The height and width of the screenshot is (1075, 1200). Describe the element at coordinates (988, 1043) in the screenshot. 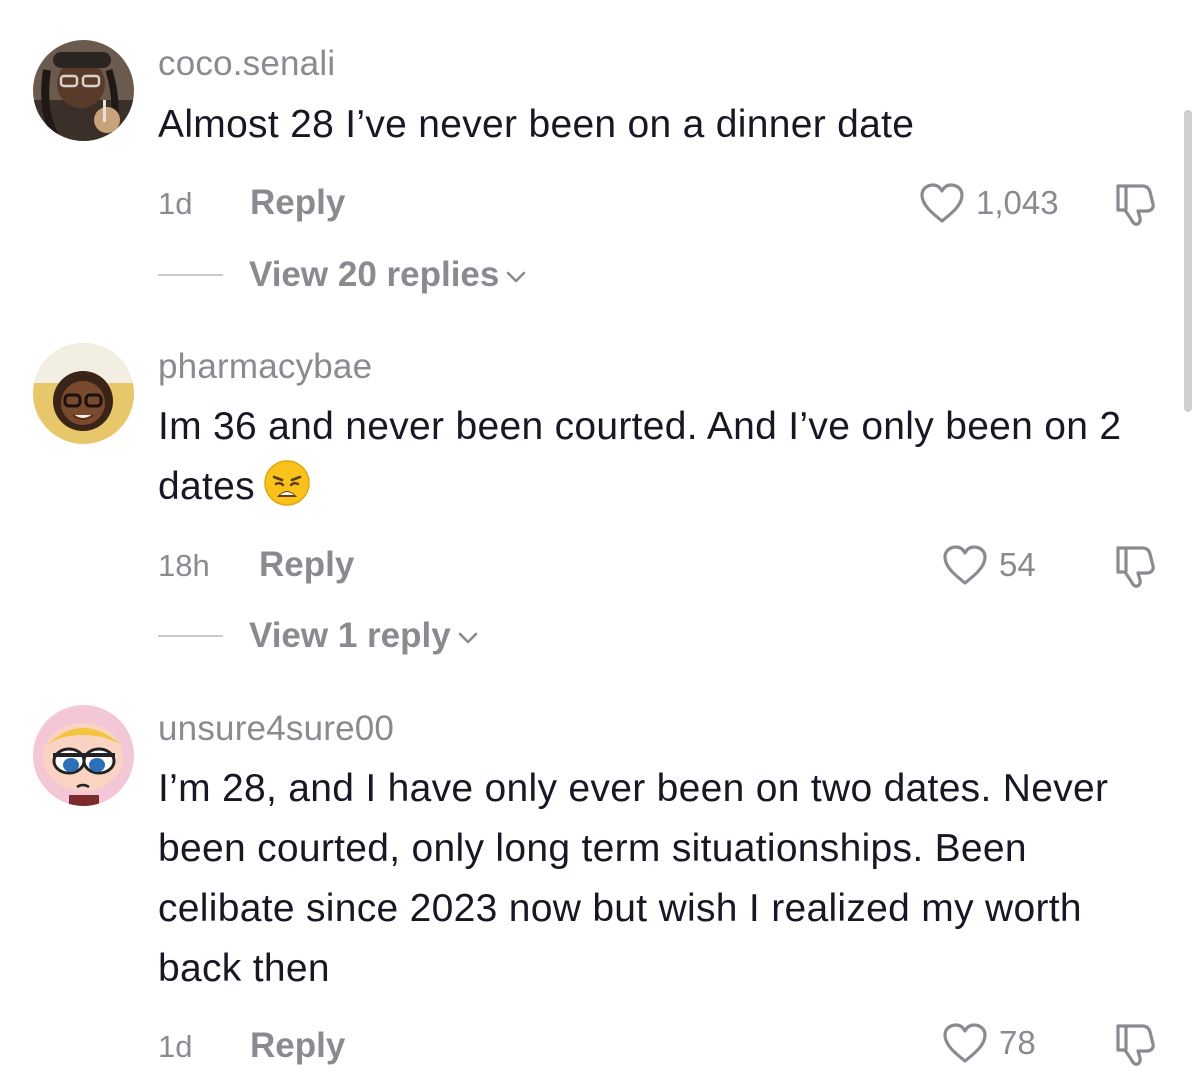

I see `like-button: 78` at that location.